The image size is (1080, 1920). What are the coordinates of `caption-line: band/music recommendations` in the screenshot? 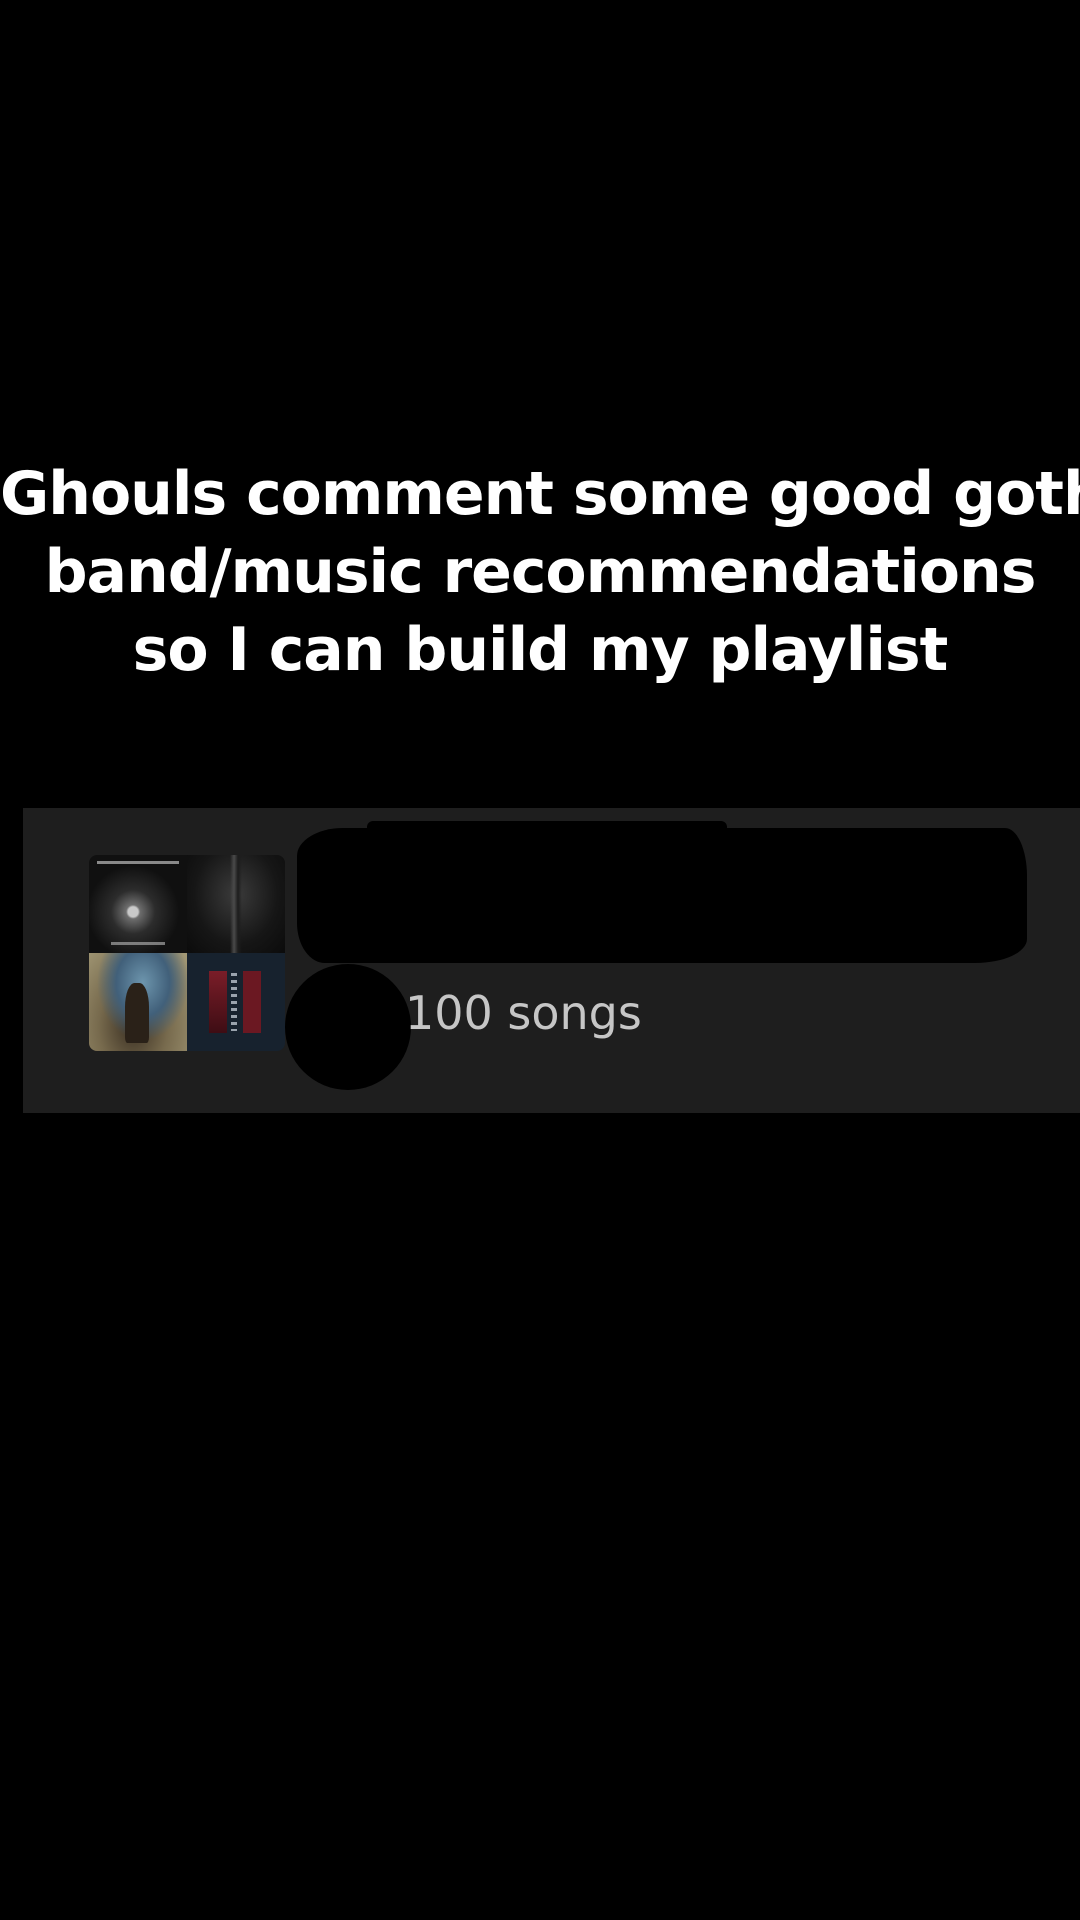 It's located at (540, 572).